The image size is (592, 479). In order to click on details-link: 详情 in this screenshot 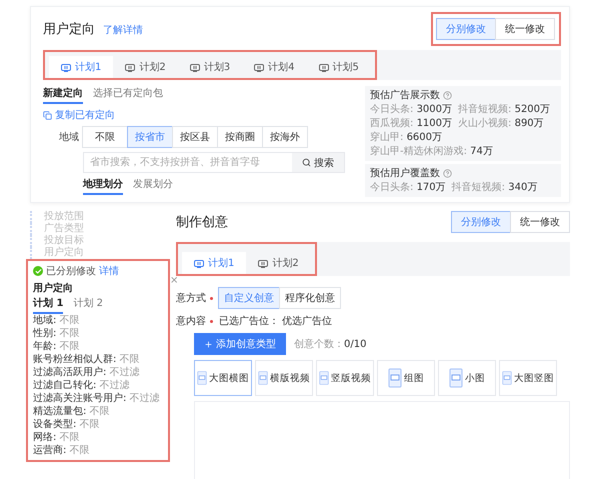, I will do `click(109, 271)`.